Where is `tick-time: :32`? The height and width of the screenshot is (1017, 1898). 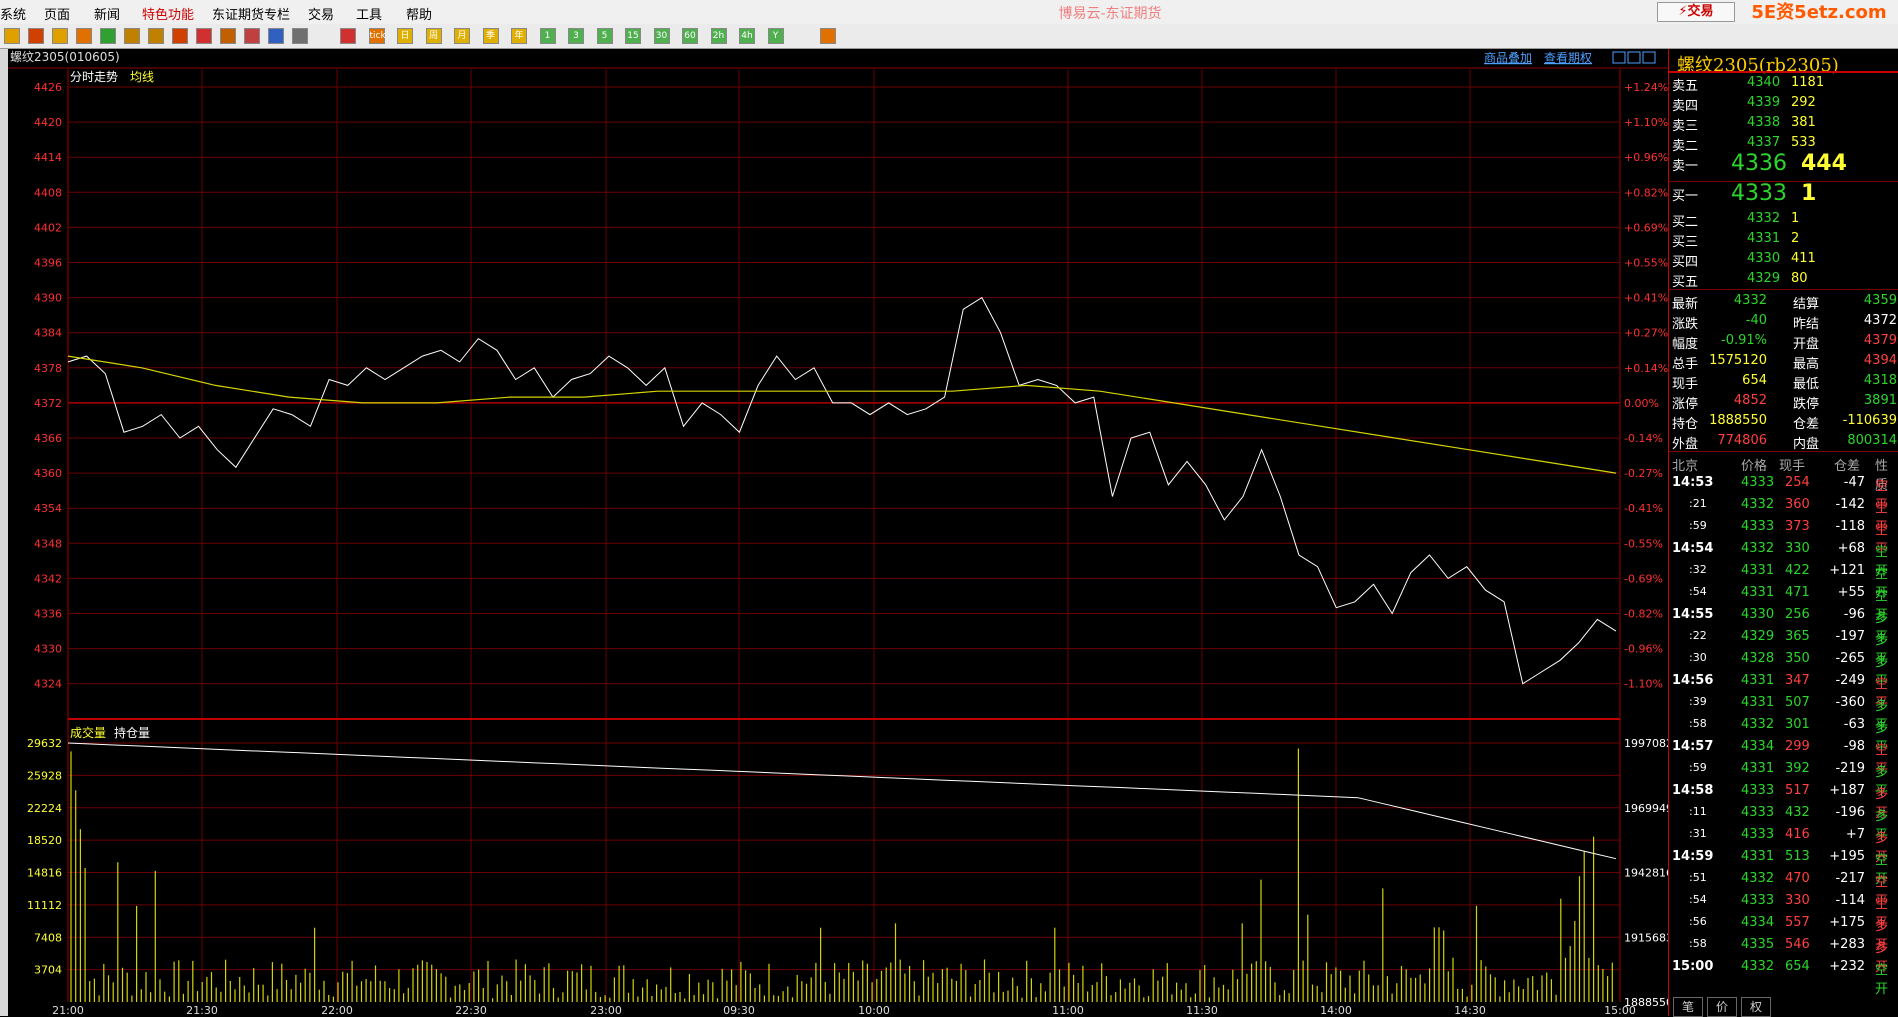
tick-time: :32 is located at coordinates (1698, 569).